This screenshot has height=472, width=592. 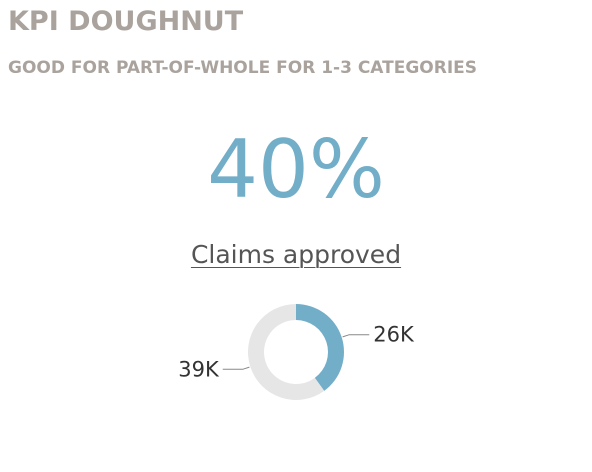 I want to click on doughnut-chart: 26K 39K, so click(x=296, y=352).